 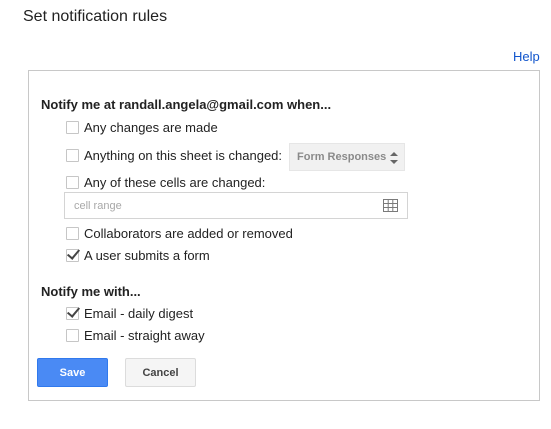 I want to click on sheet-select: Form Responses, so click(x=347, y=157).